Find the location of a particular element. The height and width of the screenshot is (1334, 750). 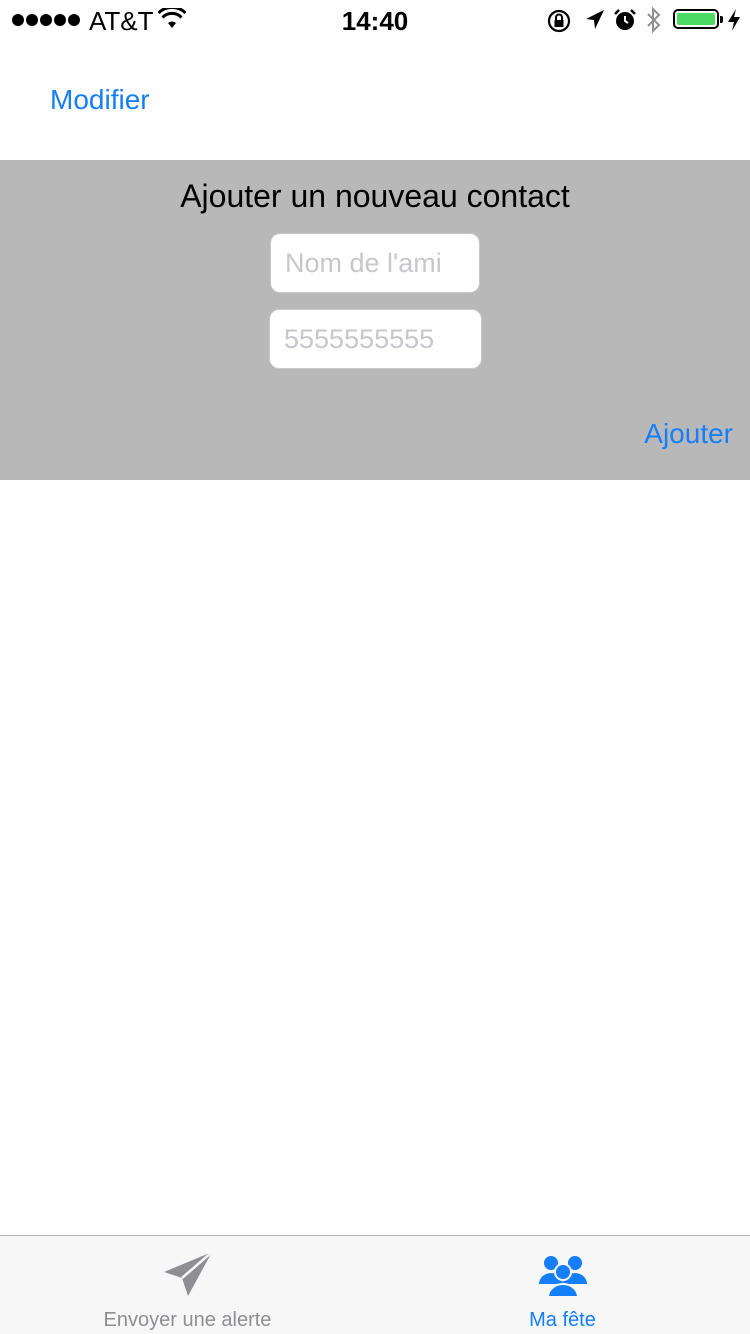

location-arrow-icon is located at coordinates (595, 19).